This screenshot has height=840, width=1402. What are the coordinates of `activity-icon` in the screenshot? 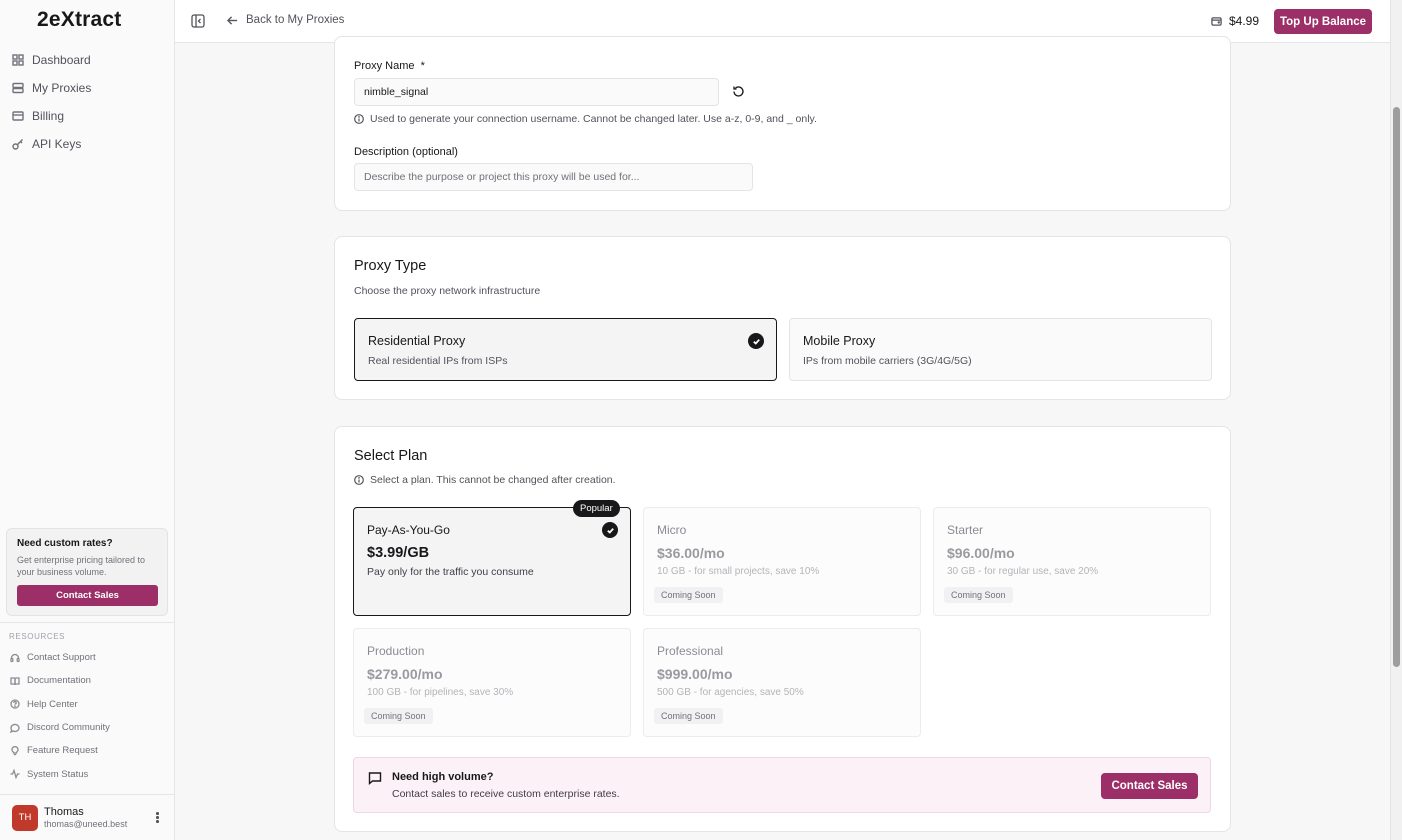 It's located at (15, 774).